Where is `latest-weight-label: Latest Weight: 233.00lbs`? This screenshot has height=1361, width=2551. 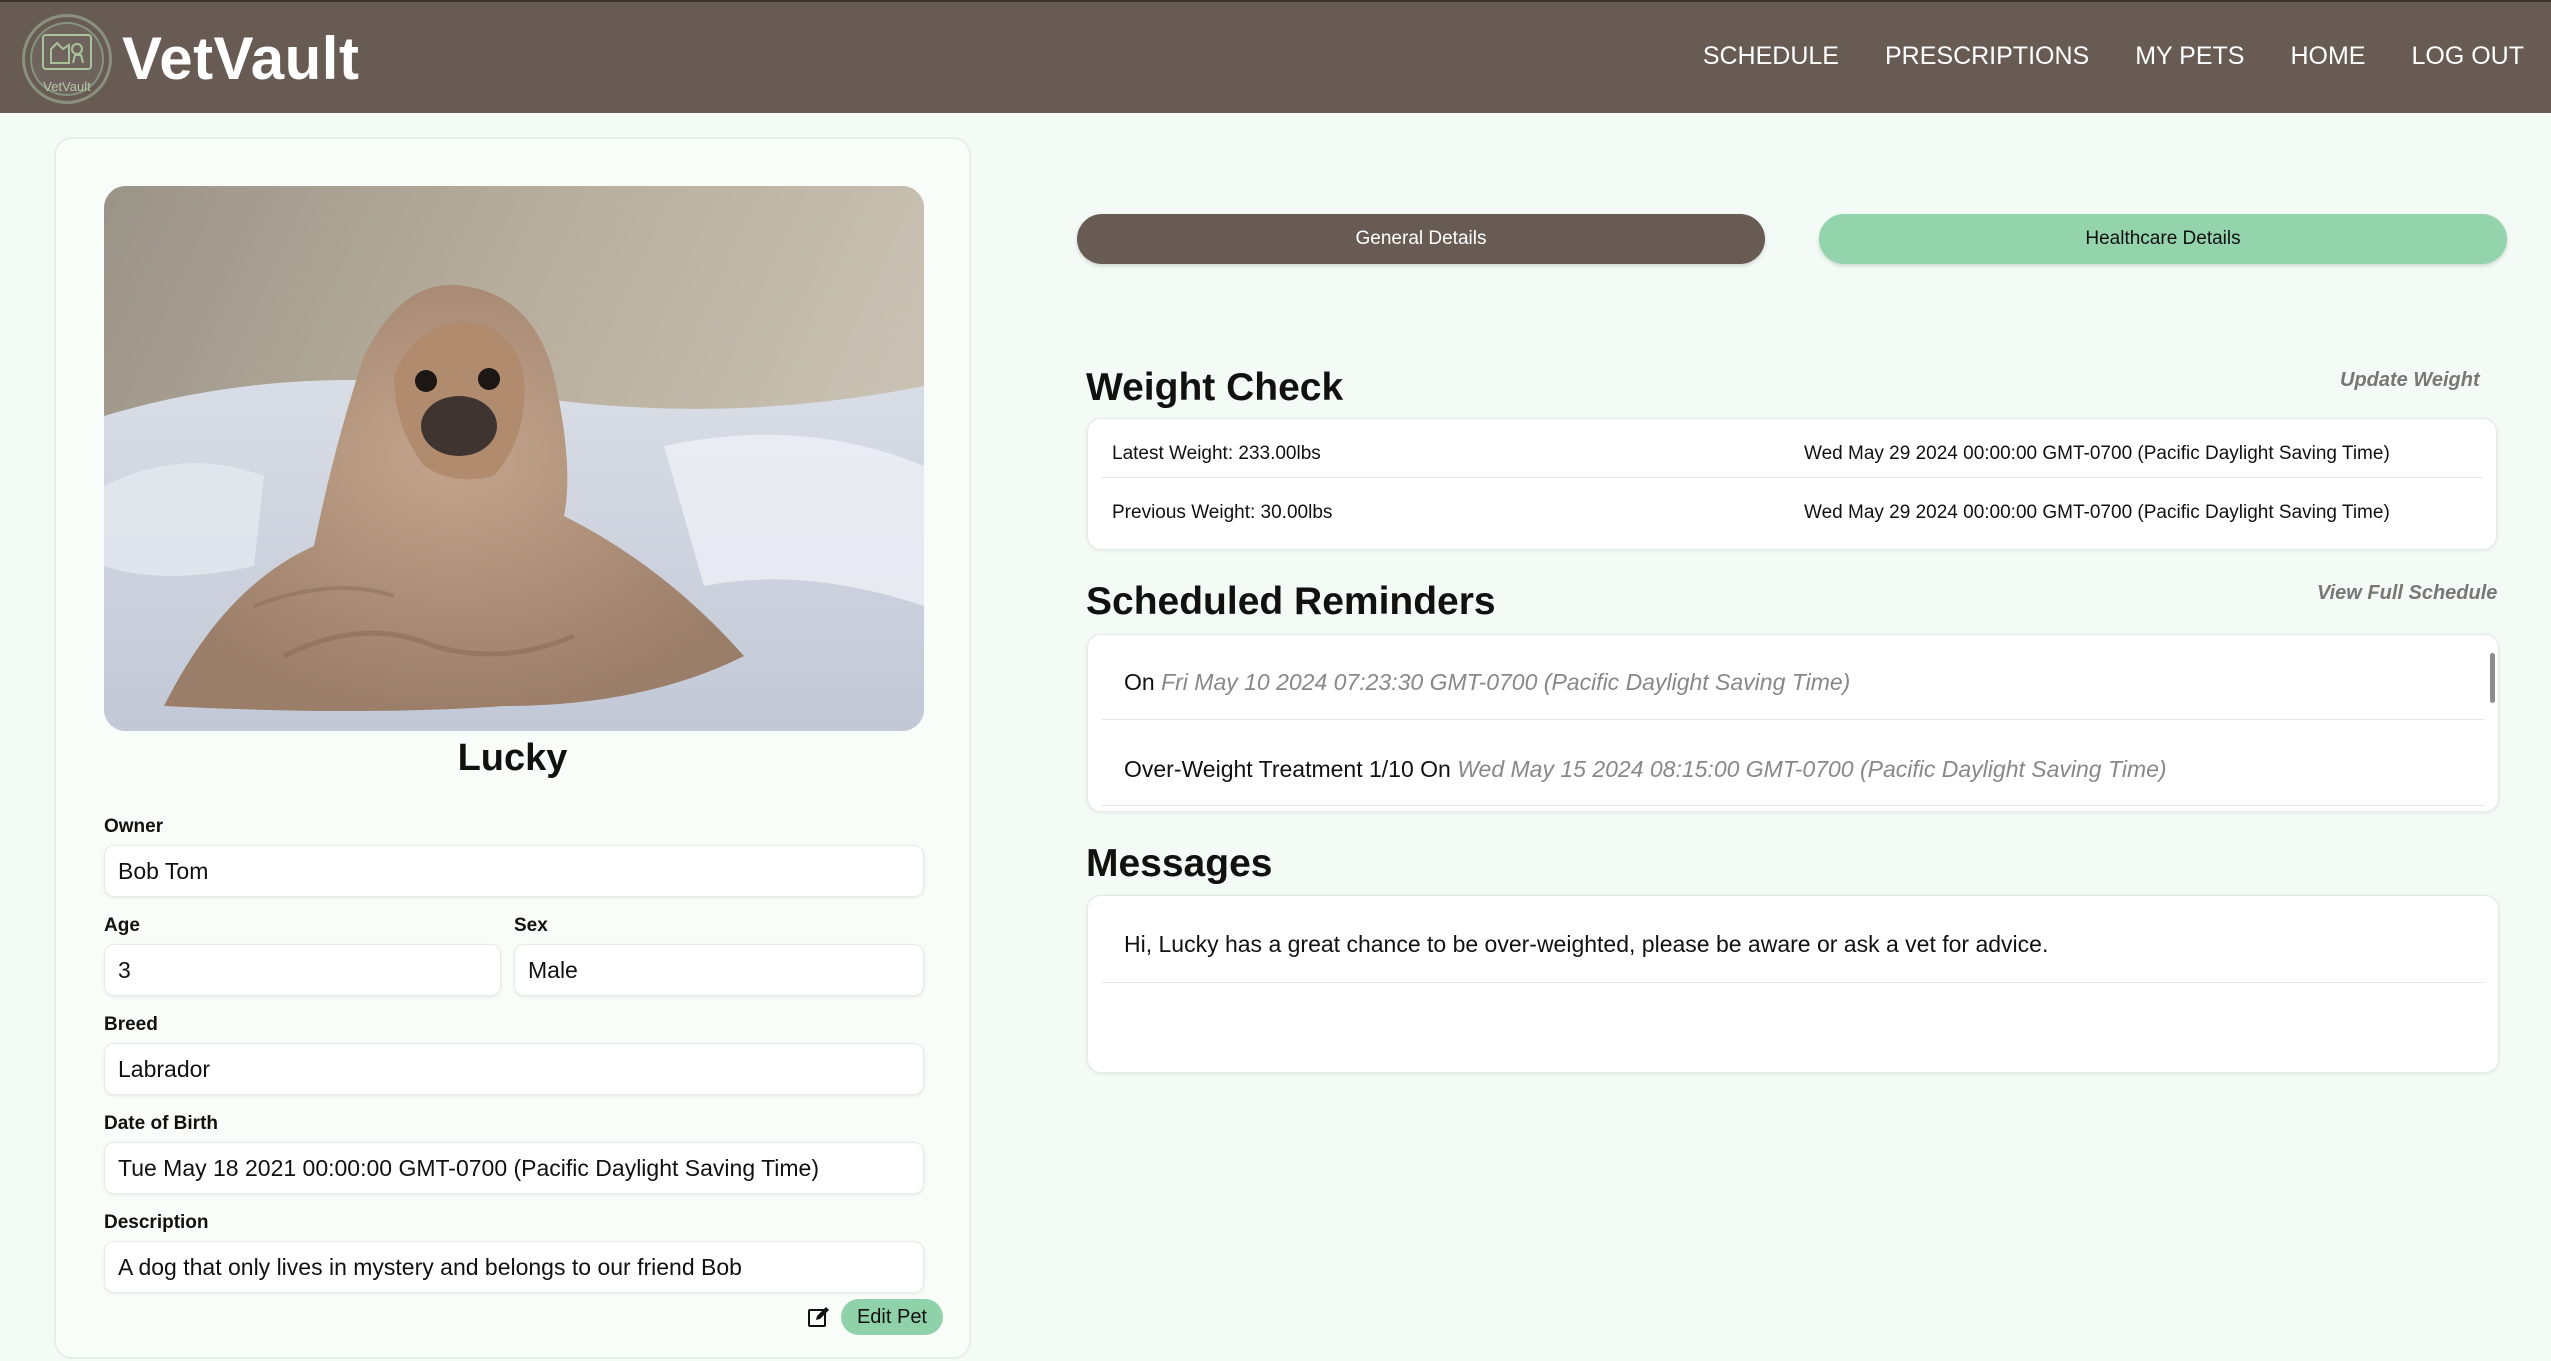
latest-weight-label: Latest Weight: 233.00lbs is located at coordinates (1216, 453).